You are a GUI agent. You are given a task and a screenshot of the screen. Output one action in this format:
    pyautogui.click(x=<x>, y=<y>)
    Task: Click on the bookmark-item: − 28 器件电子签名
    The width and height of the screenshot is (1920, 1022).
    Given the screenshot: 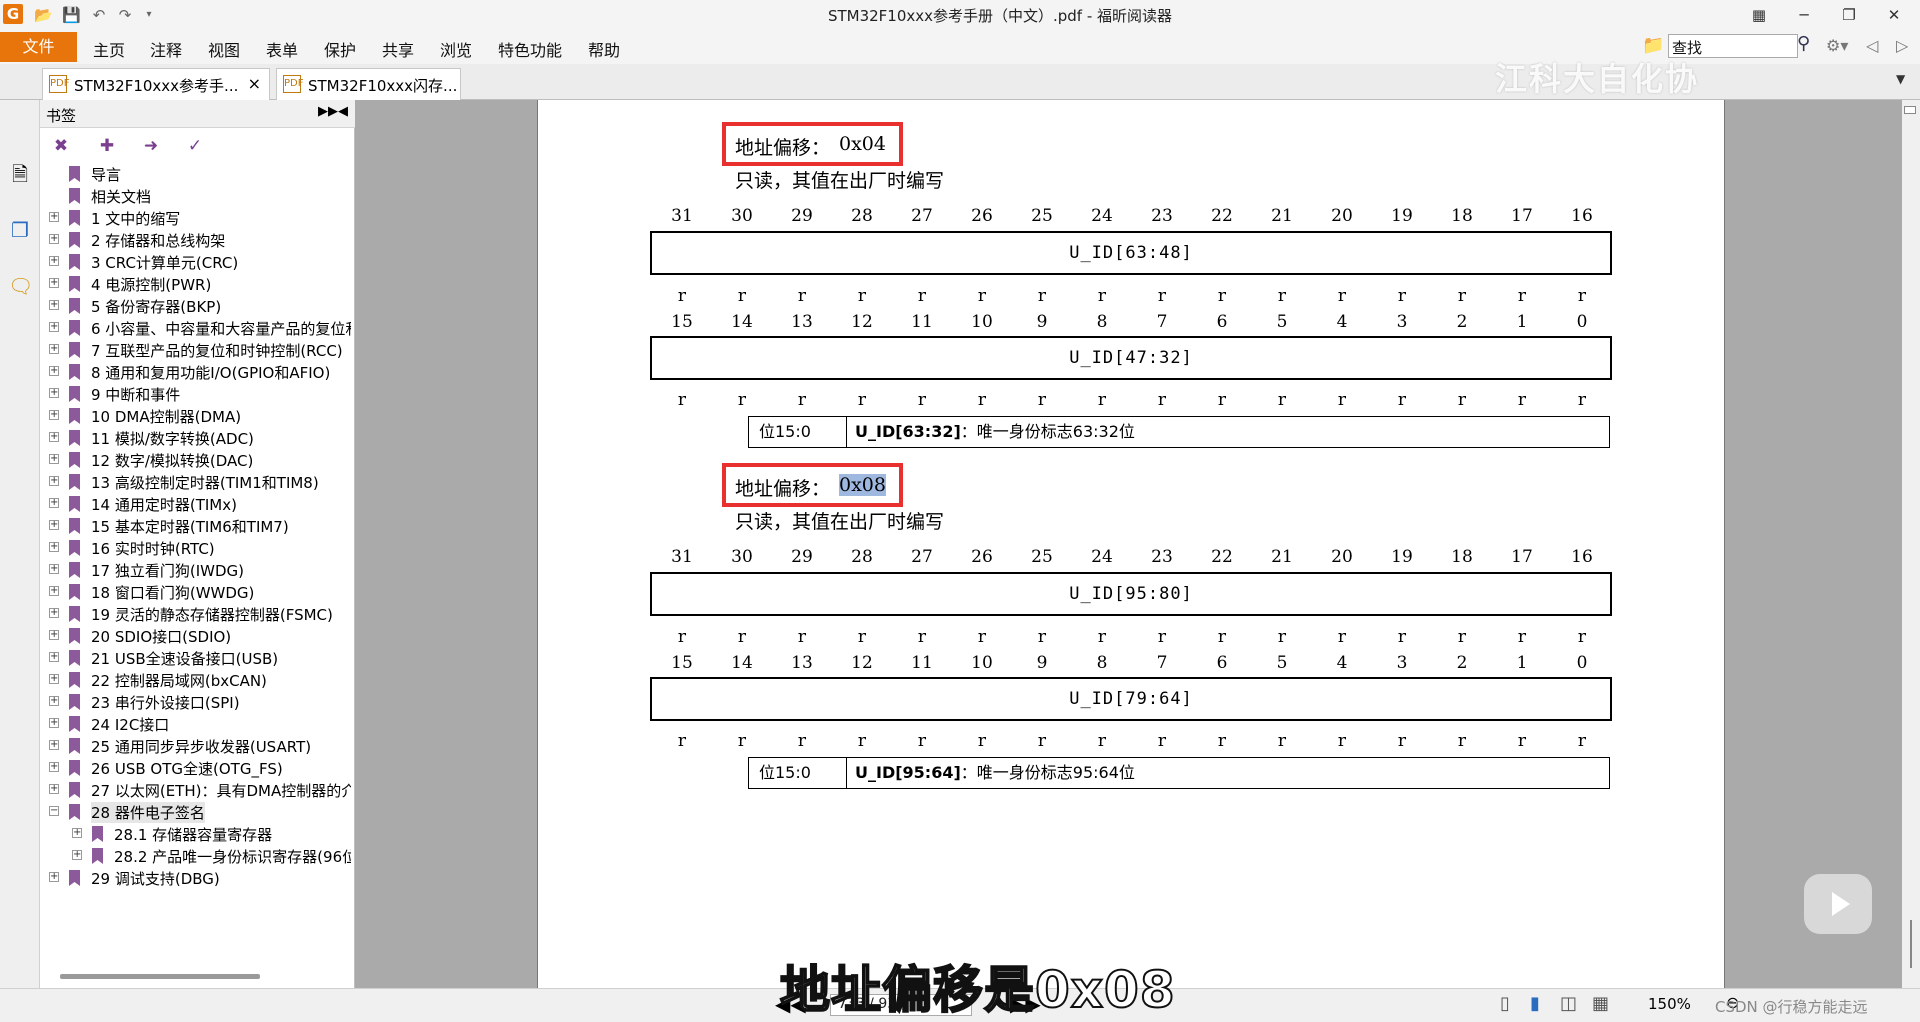 What is the action you would take?
    pyautogui.click(x=200, y=812)
    